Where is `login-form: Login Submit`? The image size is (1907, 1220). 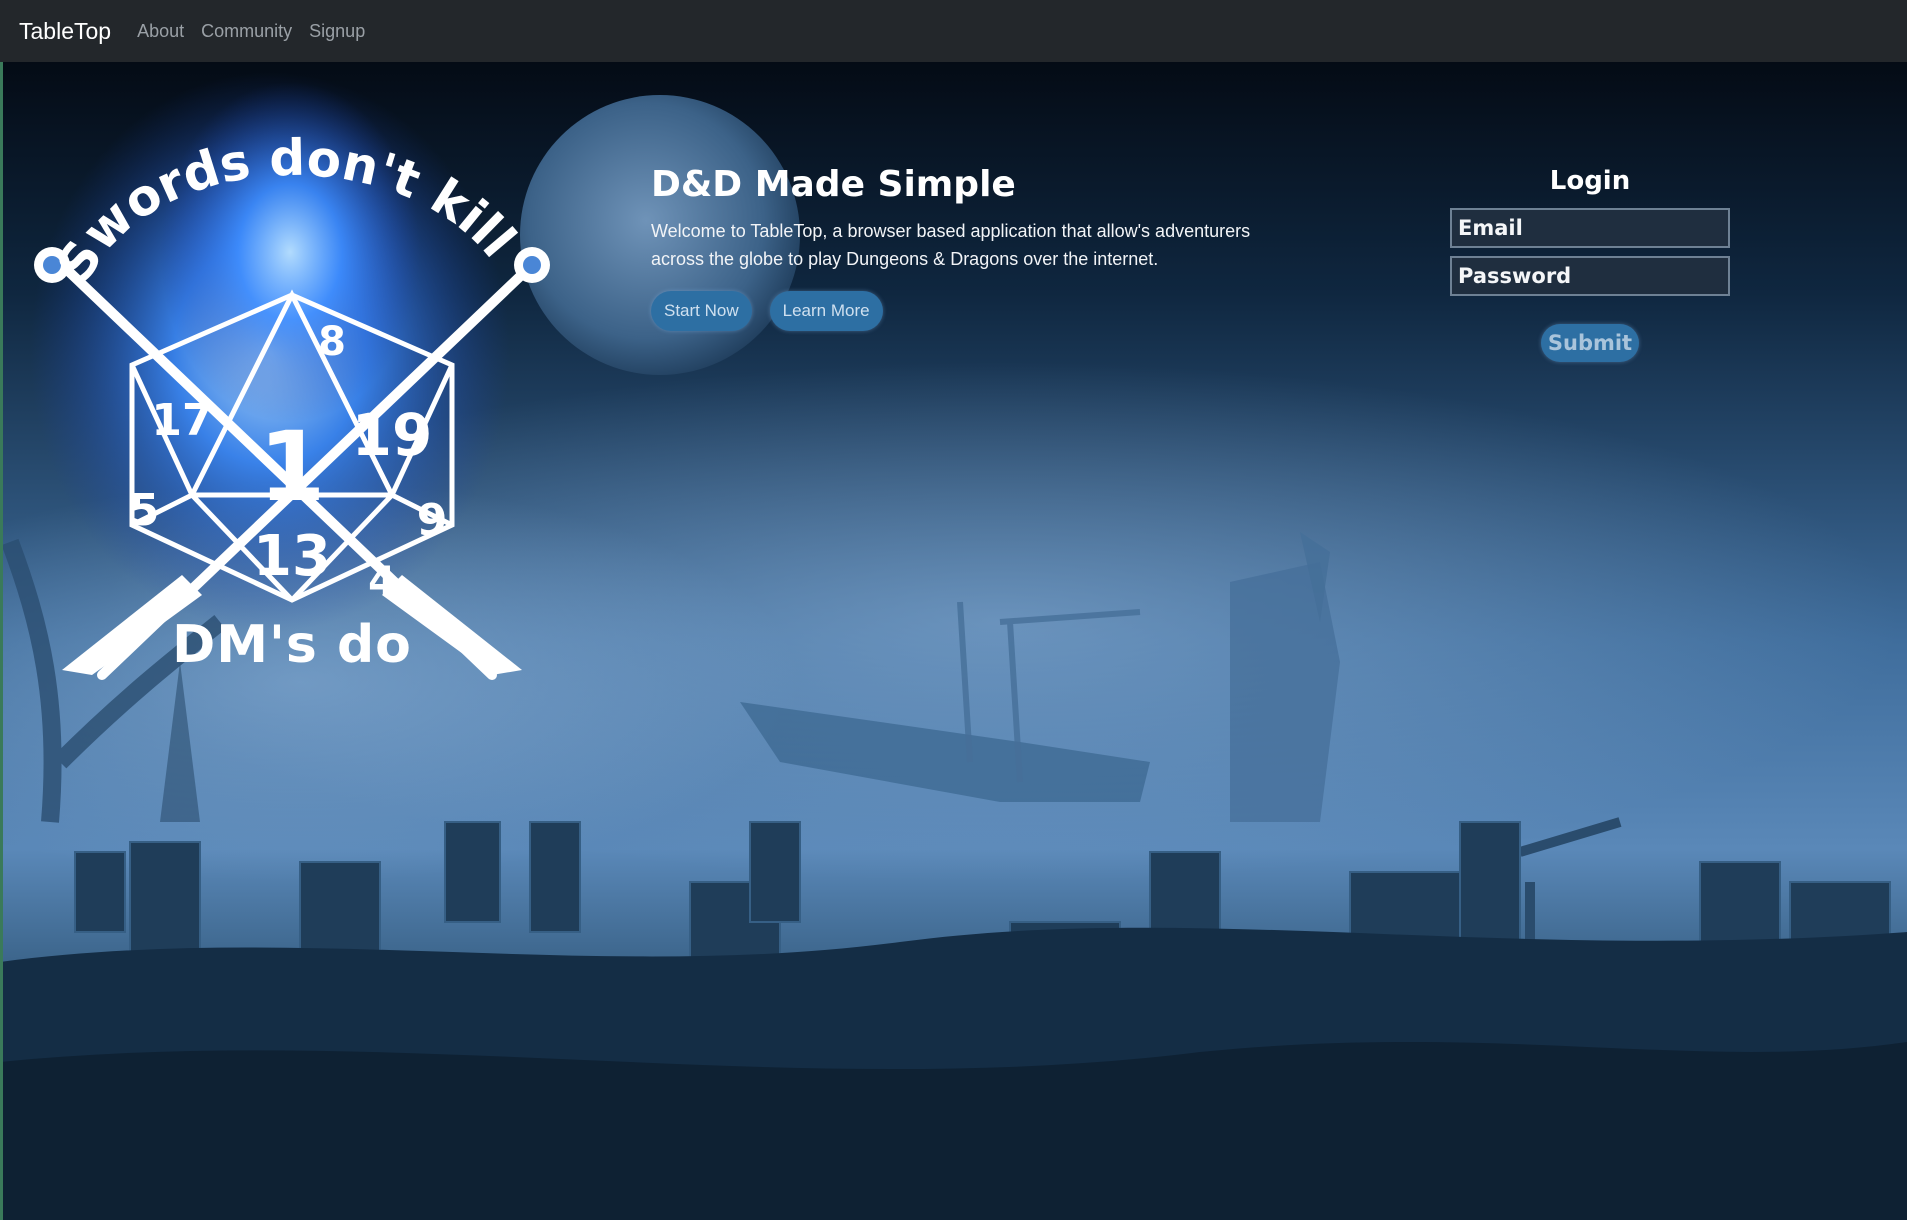 login-form: Login Submit is located at coordinates (1590, 264).